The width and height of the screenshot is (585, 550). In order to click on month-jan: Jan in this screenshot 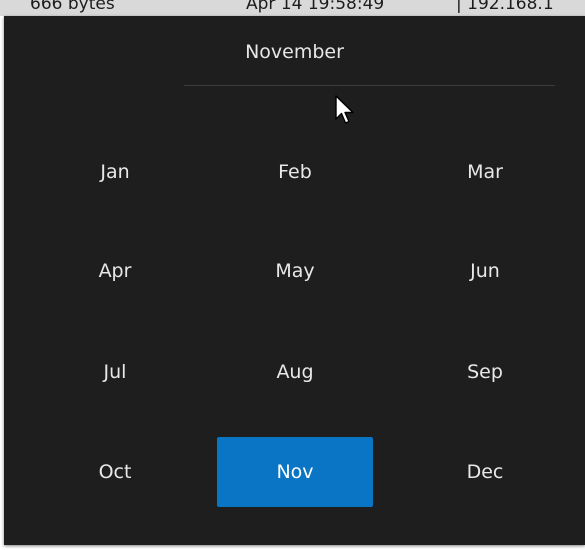, I will do `click(115, 172)`.